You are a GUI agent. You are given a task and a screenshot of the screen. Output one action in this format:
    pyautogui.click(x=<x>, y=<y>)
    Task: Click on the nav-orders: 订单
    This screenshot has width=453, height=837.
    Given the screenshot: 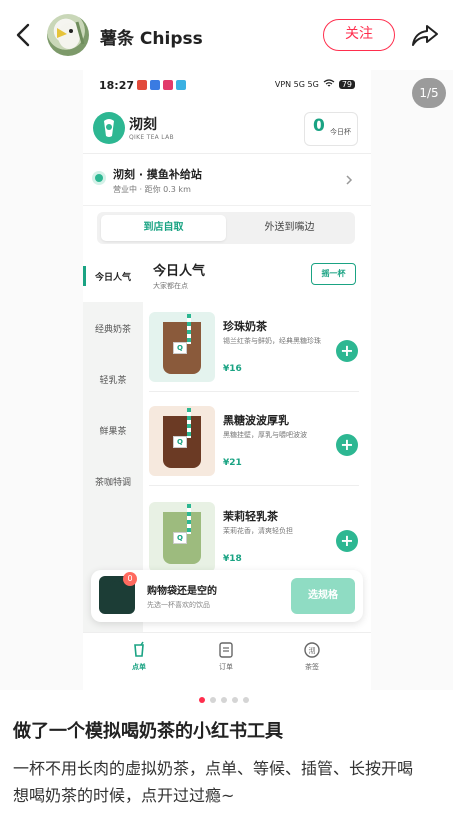 What is the action you would take?
    pyautogui.click(x=226, y=656)
    